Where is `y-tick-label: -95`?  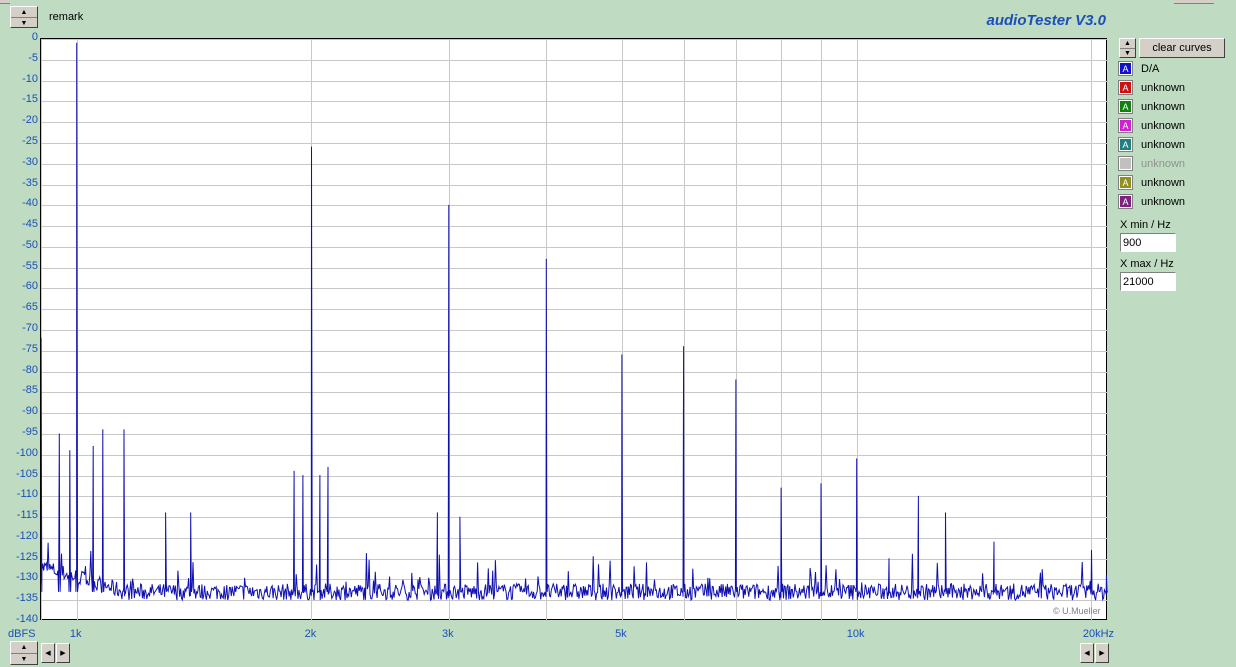
y-tick-label: -95 is located at coordinates (30, 431).